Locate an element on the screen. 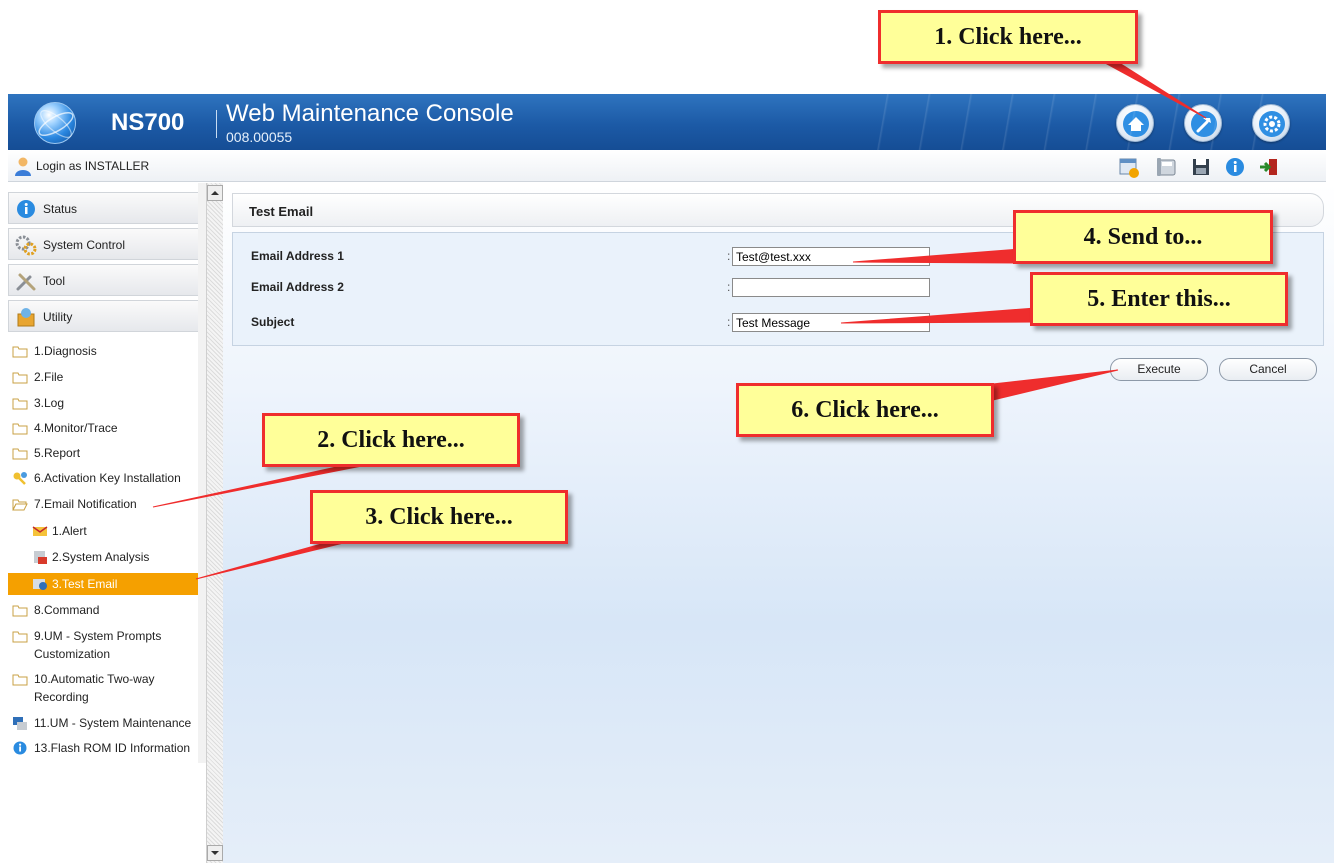 This screenshot has height=863, width=1334. app-header: NS700 Web Maintenance Console 008.00055 is located at coordinates (667, 122).